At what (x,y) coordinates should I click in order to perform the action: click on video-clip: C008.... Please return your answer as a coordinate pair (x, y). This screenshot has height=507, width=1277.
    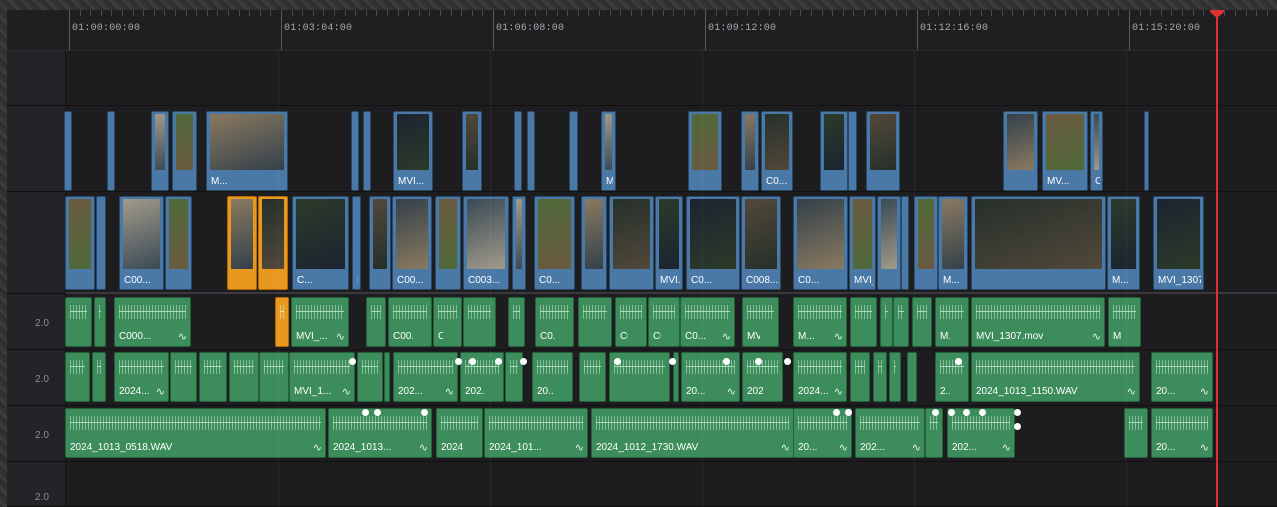
    Looking at the image, I should click on (761, 243).